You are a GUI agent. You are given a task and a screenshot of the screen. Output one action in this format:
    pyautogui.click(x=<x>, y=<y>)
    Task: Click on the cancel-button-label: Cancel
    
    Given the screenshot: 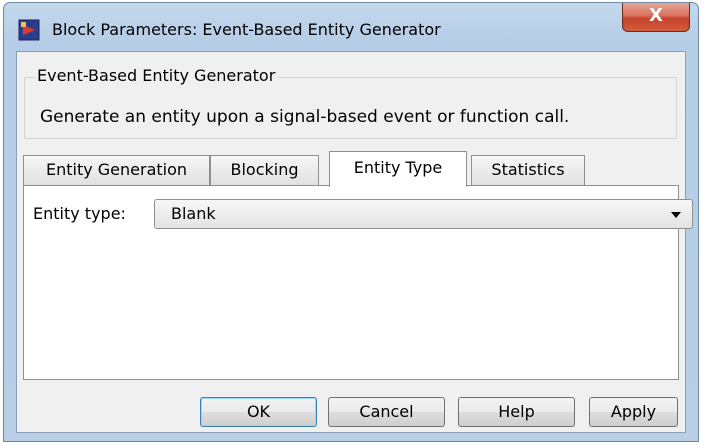 What is the action you would take?
    pyautogui.click(x=386, y=411)
    